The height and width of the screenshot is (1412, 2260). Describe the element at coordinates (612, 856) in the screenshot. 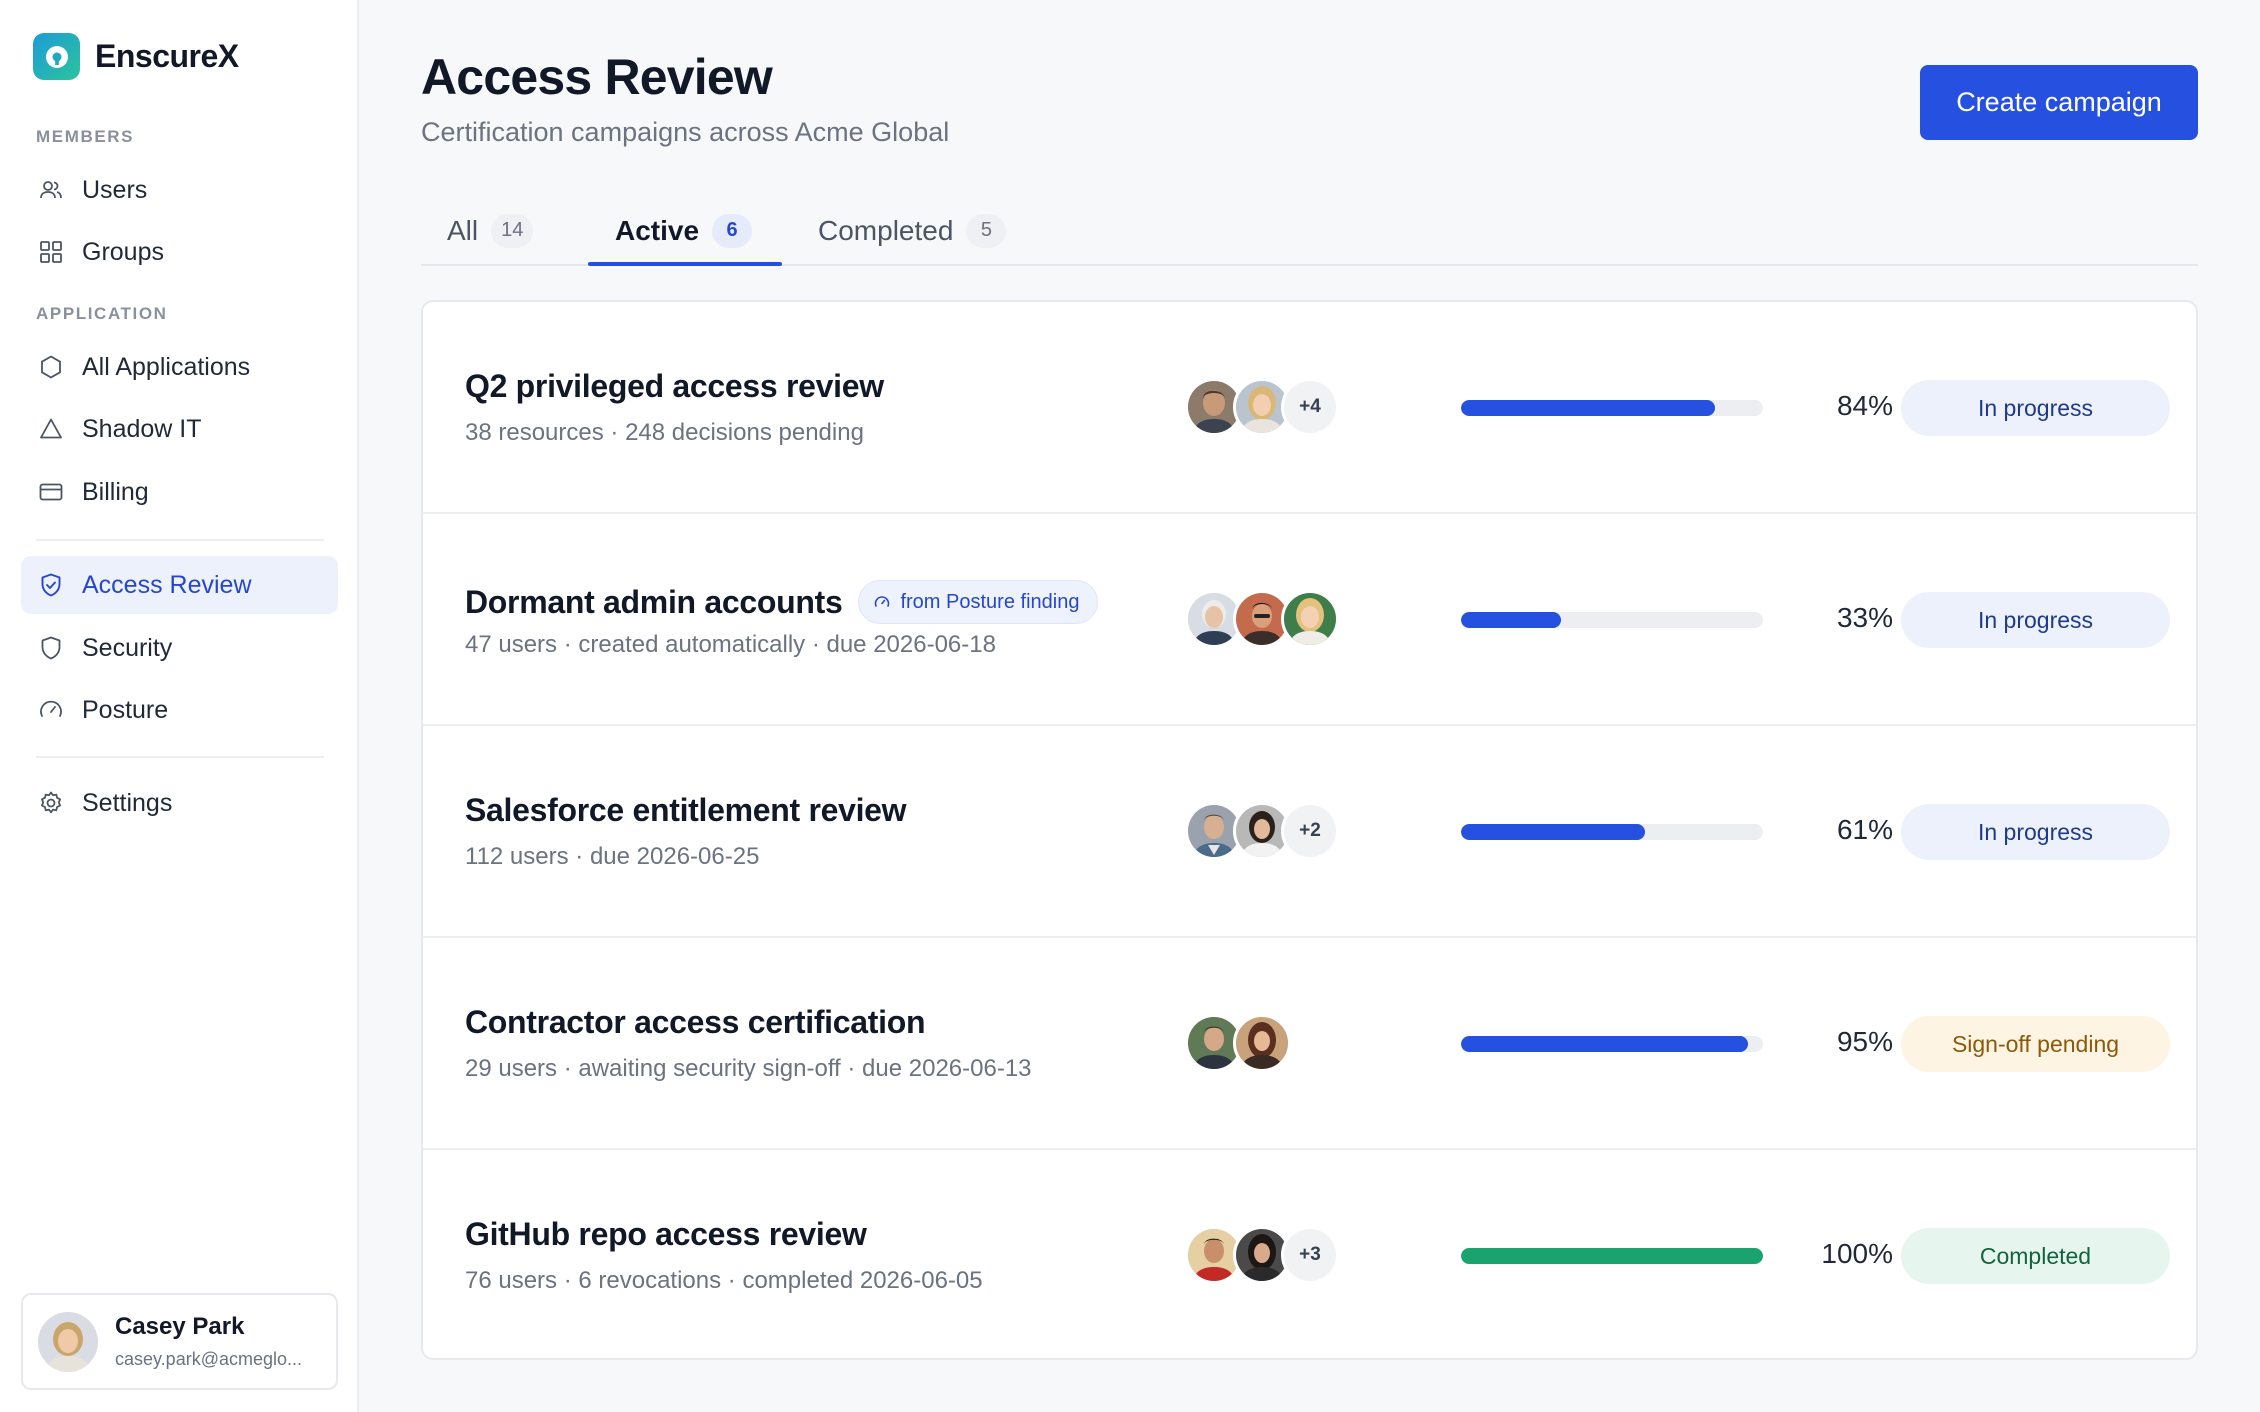

I see `campaign-subtitle: 112 users · due 2026-06-25` at that location.